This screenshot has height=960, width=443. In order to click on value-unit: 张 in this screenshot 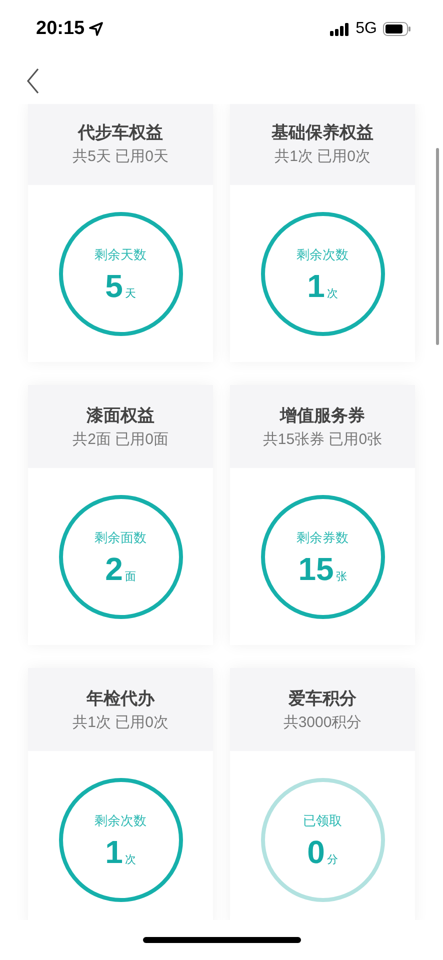, I will do `click(341, 577)`.